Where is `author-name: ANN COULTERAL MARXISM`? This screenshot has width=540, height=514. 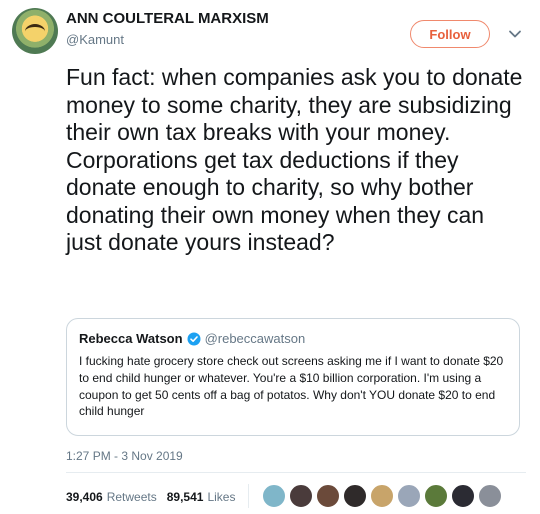 author-name: ANN COULTERAL MARXISM is located at coordinates (167, 18).